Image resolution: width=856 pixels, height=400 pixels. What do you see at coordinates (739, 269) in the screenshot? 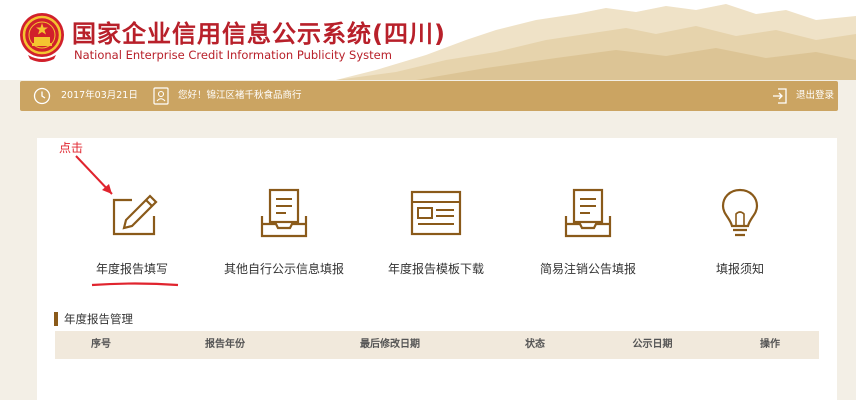
I see `tile-label: 填报须知` at bounding box center [739, 269].